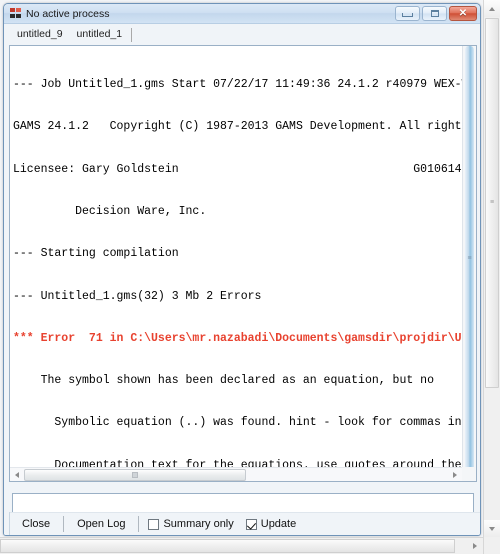 This screenshot has width=500, height=554. I want to click on page-hscroll-thumb, so click(227, 546).